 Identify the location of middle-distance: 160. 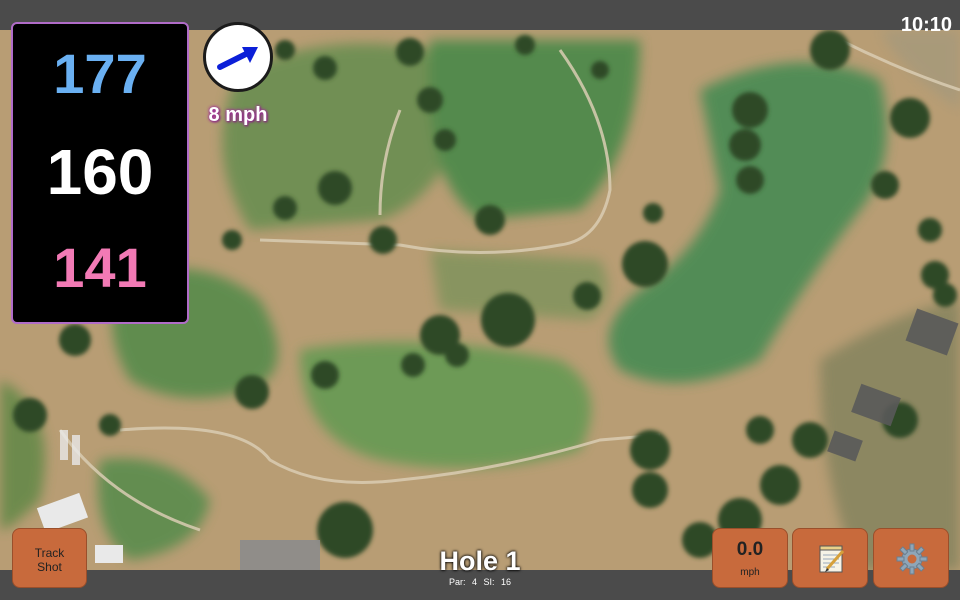
(100, 172).